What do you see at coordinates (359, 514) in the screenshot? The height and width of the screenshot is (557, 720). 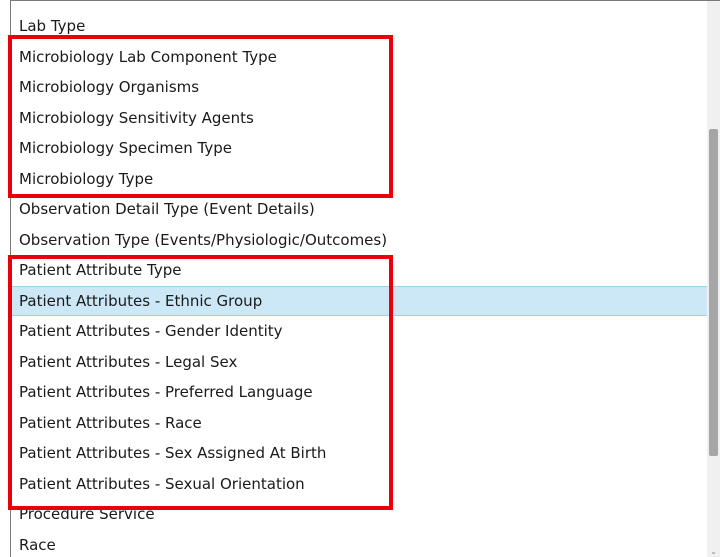 I see `list-item: Procedure Service` at bounding box center [359, 514].